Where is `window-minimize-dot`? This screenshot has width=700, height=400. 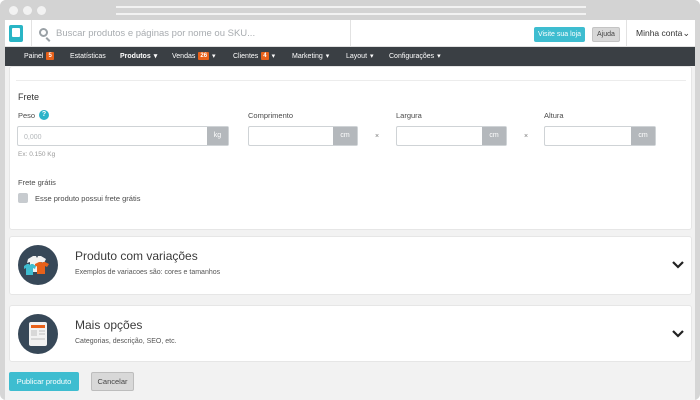
window-minimize-dot is located at coordinates (27, 10).